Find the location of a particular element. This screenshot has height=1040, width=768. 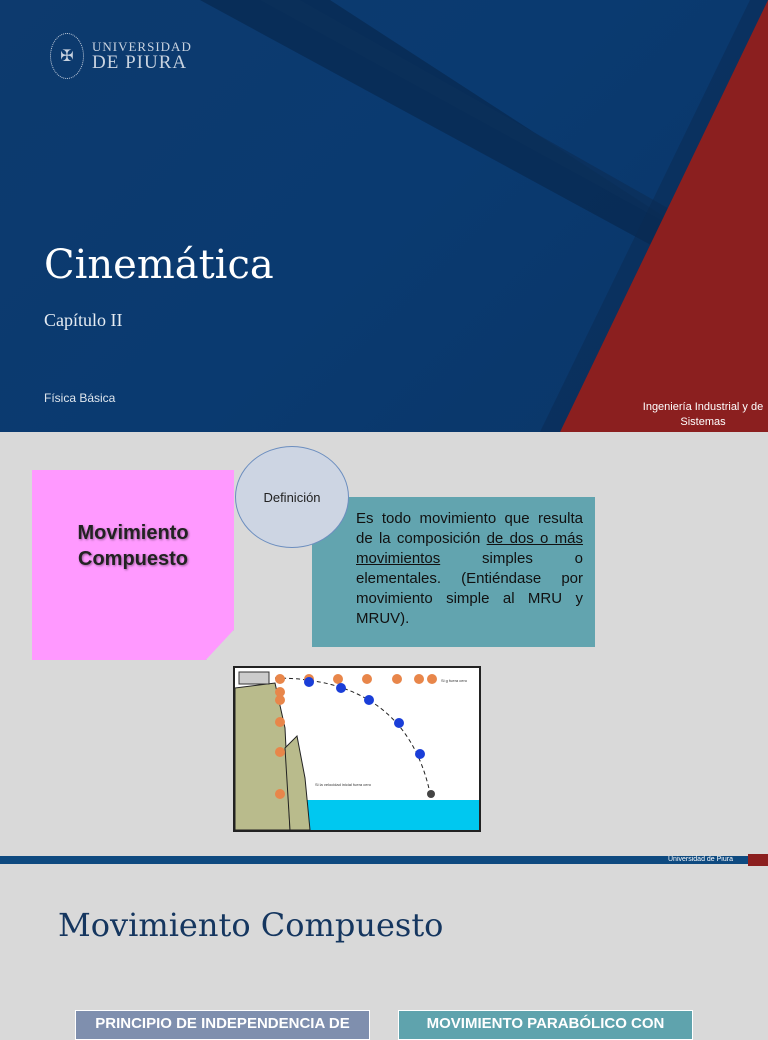

course-name: Física Básica is located at coordinates (80, 398).